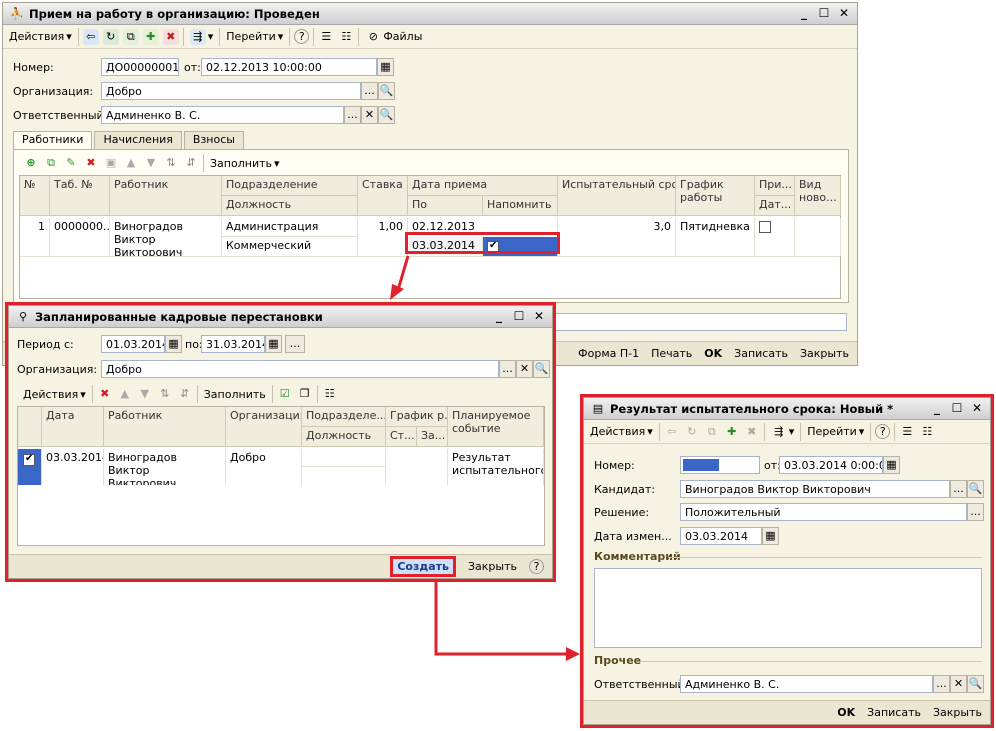 The image size is (996, 731). I want to click on cell-check, so click(30, 467).